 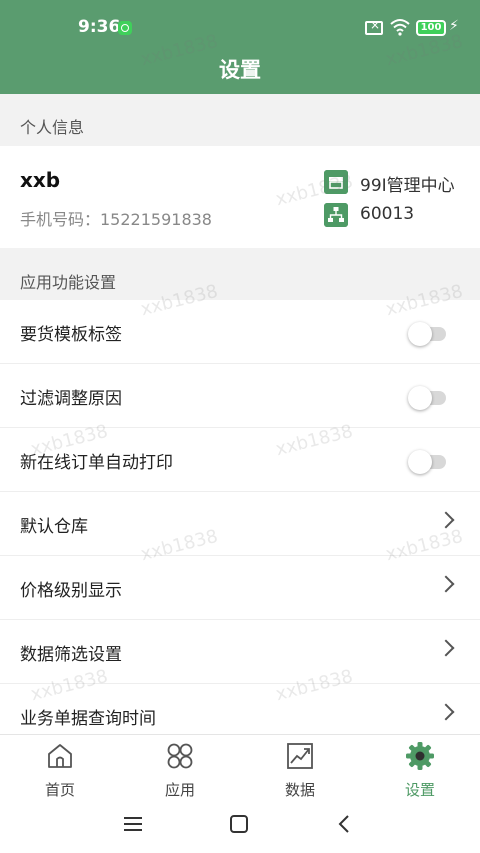 What do you see at coordinates (71, 655) in the screenshot?
I see `setting-label: 数据筛选设置` at bounding box center [71, 655].